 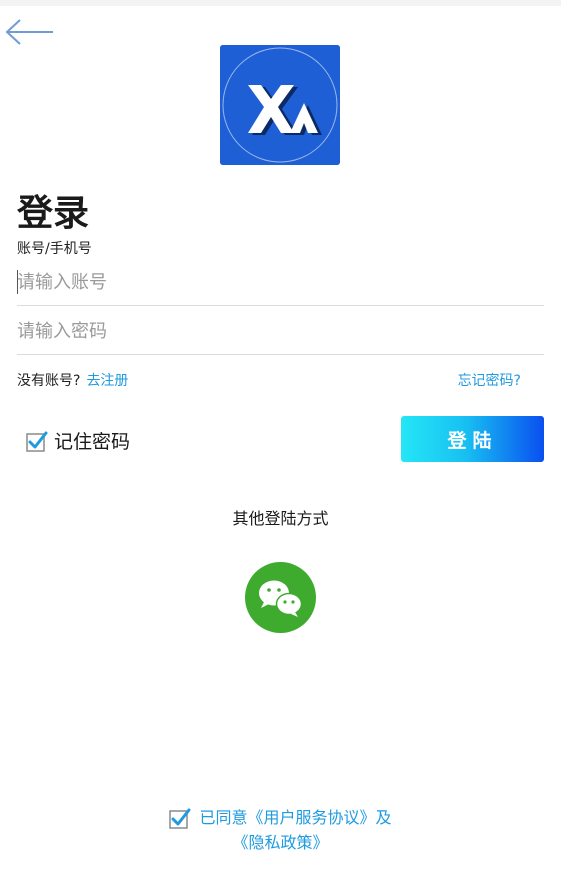 What do you see at coordinates (280, 518) in the screenshot?
I see `other-login-label: 其他登陆方式` at bounding box center [280, 518].